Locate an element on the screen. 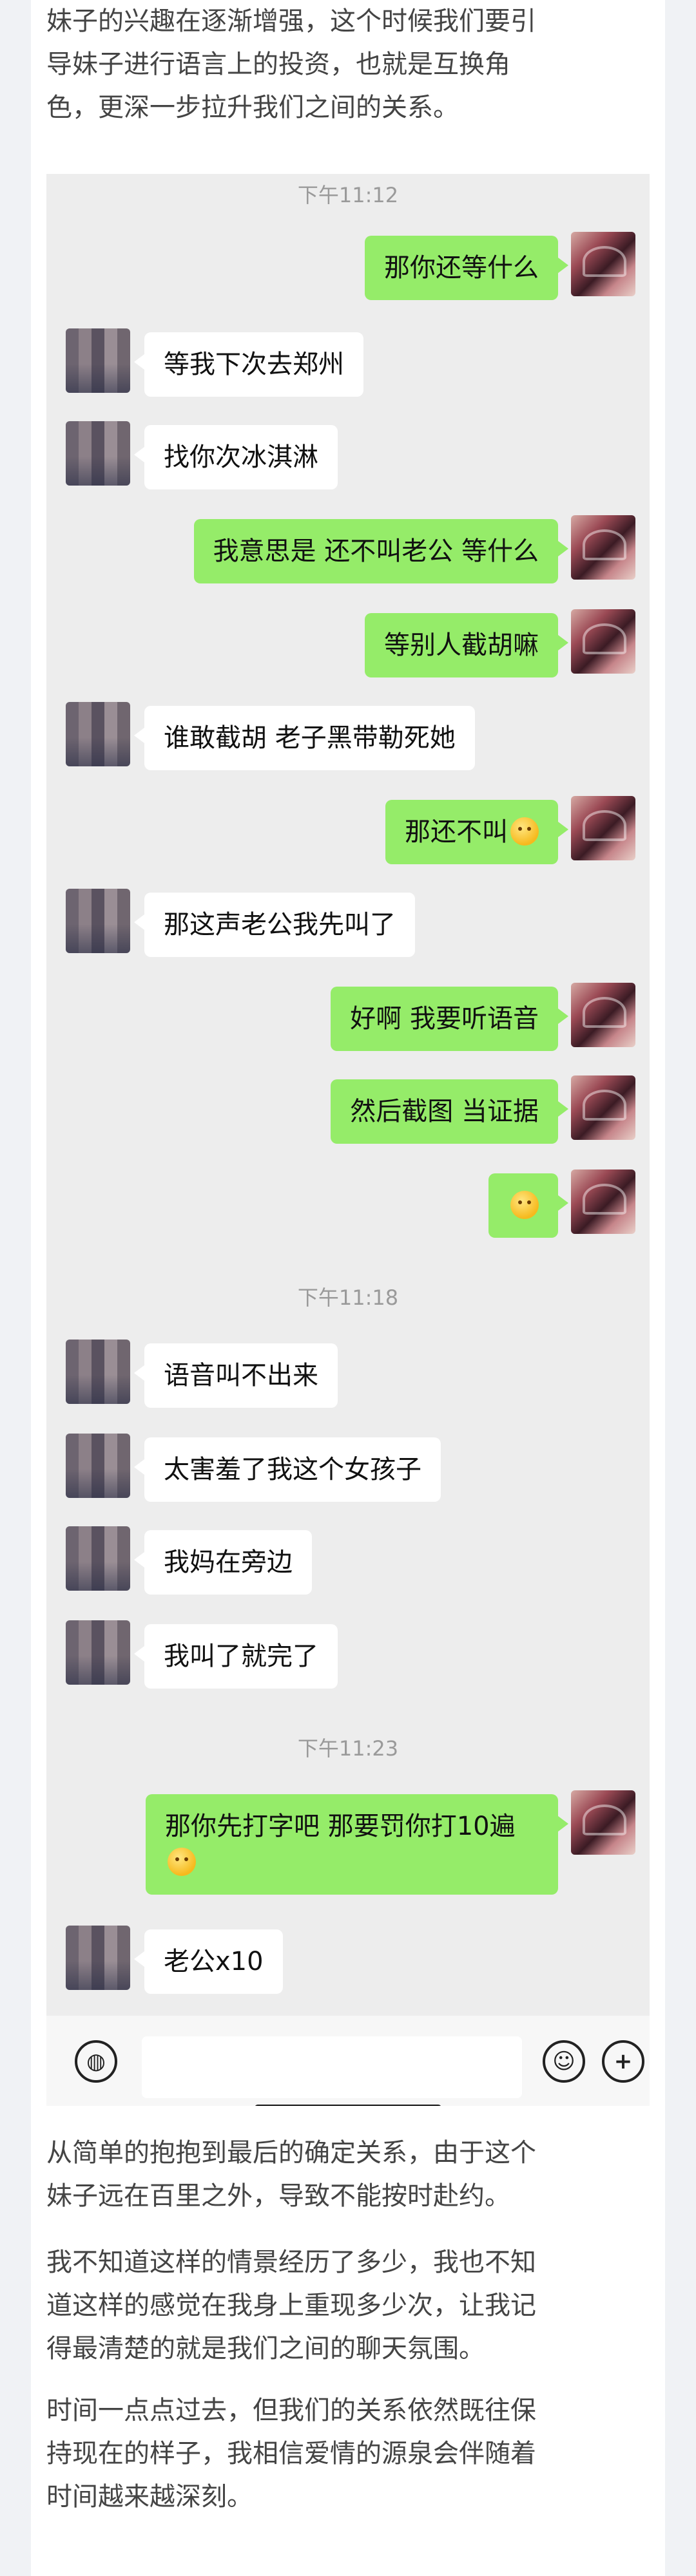 This screenshot has height=2576, width=696. message-bubble-self: 那你还等什么 is located at coordinates (466, 268).